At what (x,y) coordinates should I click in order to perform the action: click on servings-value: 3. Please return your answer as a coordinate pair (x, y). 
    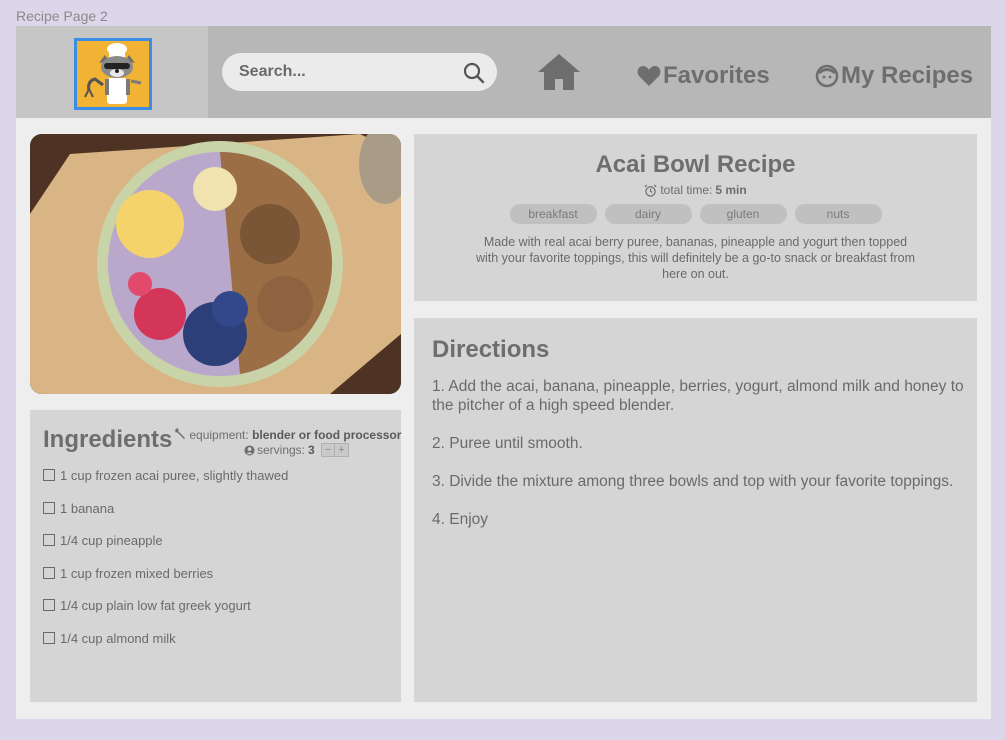
    Looking at the image, I should click on (311, 450).